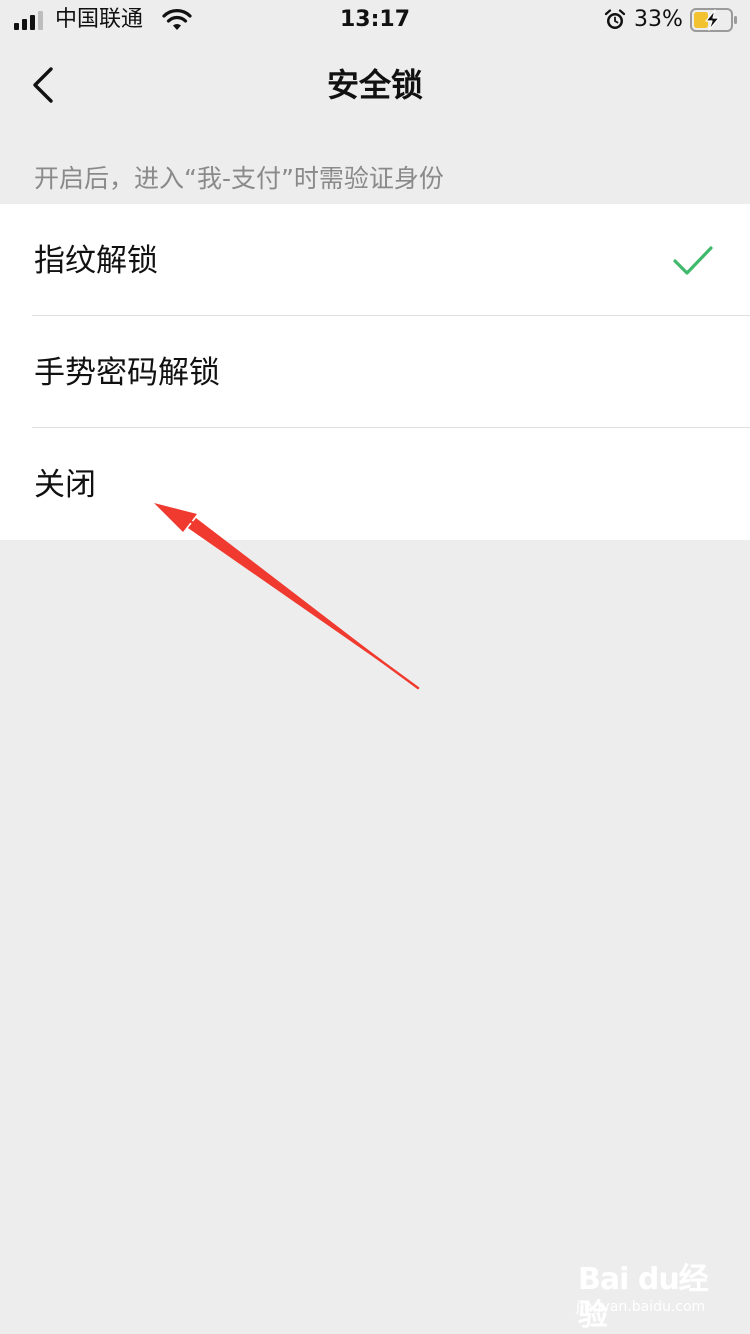 The width and height of the screenshot is (750, 1334). Describe the element at coordinates (375, 260) in the screenshot. I see `option-fingerprint-unlock: 指纹解锁` at that location.